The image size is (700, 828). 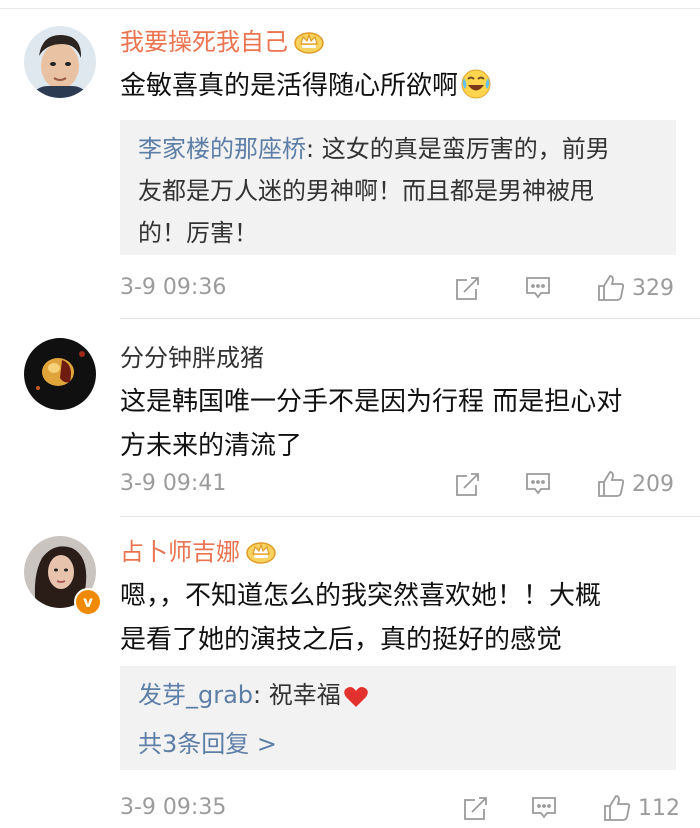 What do you see at coordinates (211, 446) in the screenshot?
I see `comment-text-line: 方未来的清流了` at bounding box center [211, 446].